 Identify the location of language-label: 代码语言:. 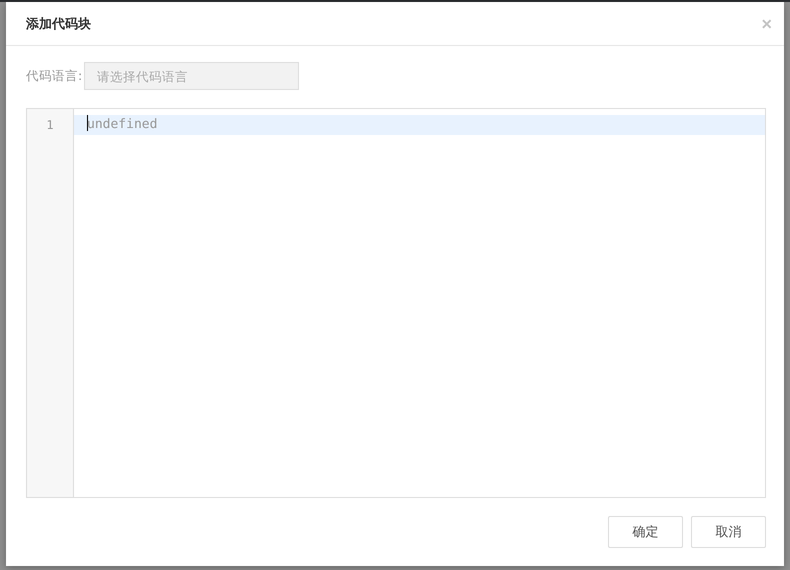
(54, 76).